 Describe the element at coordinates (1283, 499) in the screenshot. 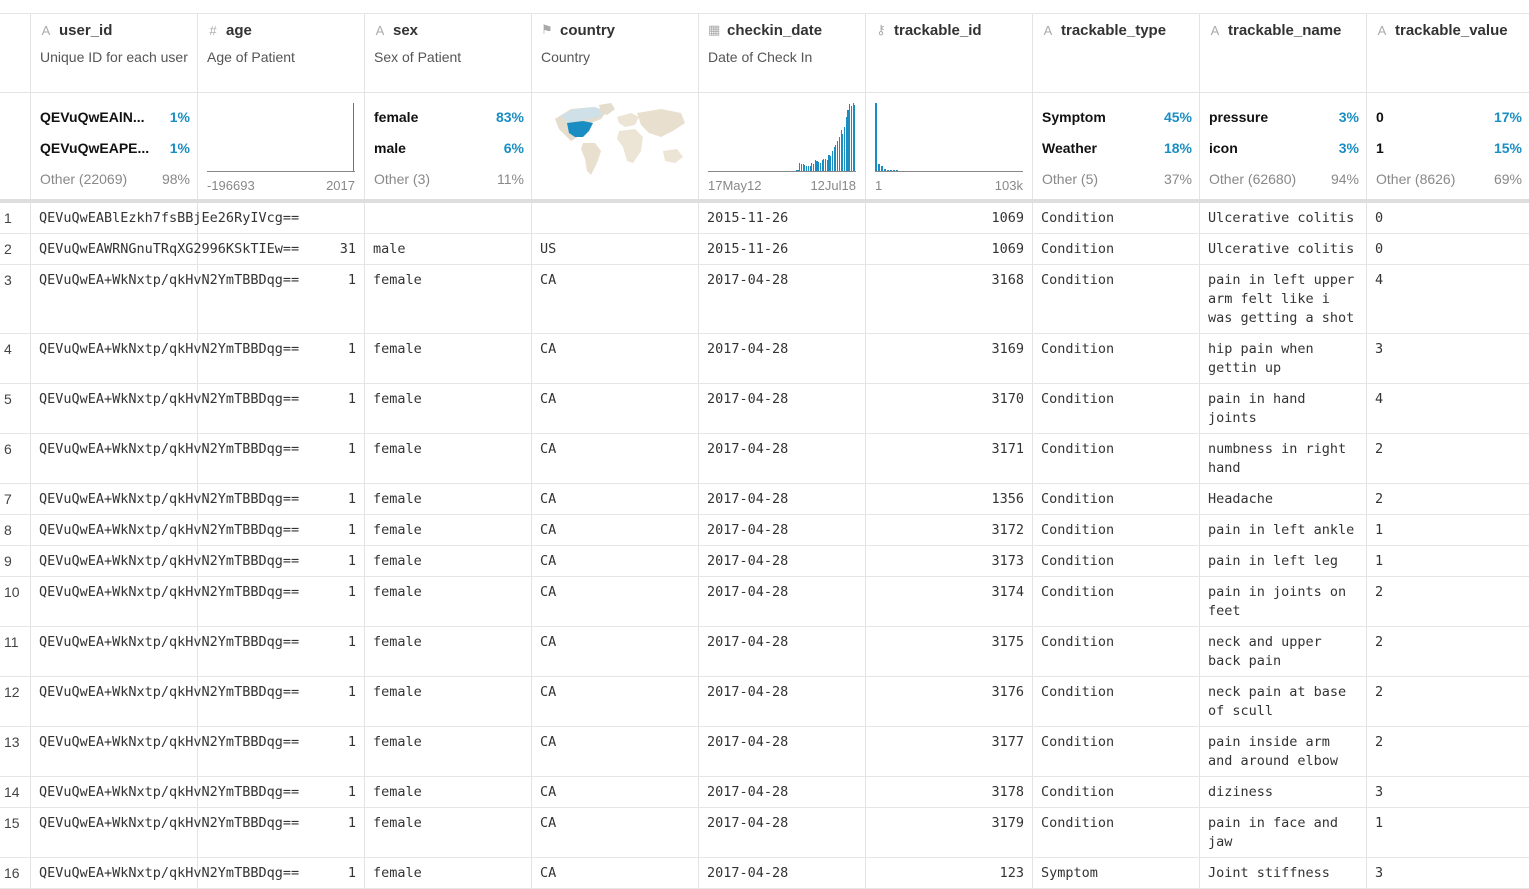

I see `cell-trackable-name: Headache` at that location.